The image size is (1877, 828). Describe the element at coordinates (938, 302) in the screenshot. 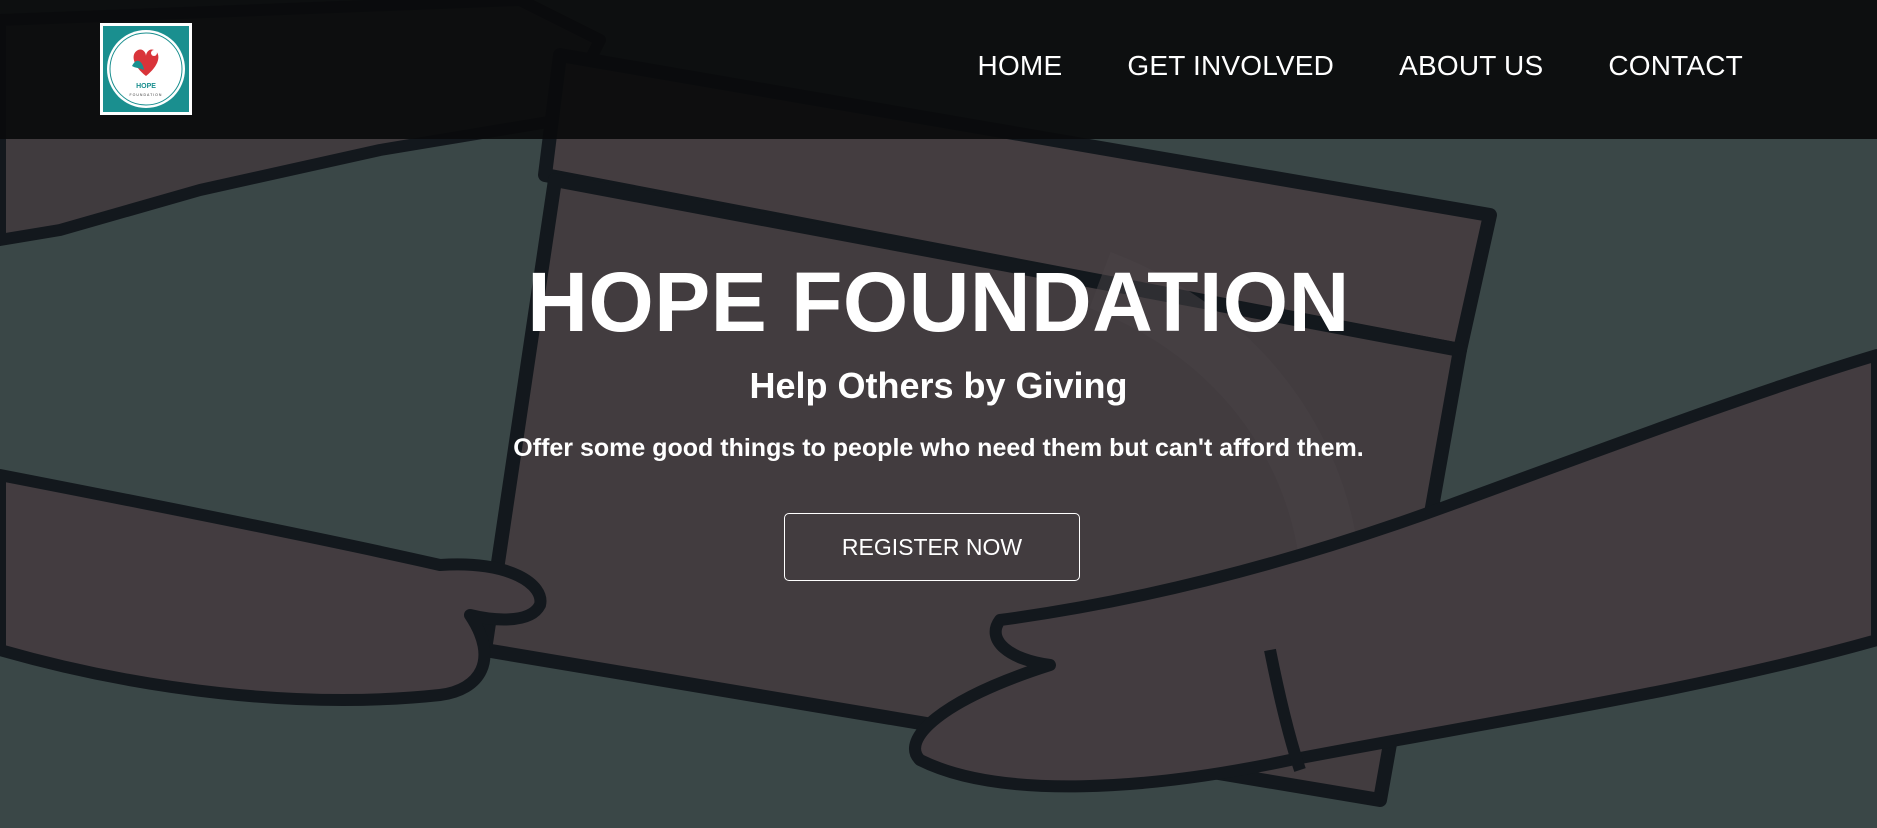

I see `hero-title: HOPE FOUNDATION` at that location.